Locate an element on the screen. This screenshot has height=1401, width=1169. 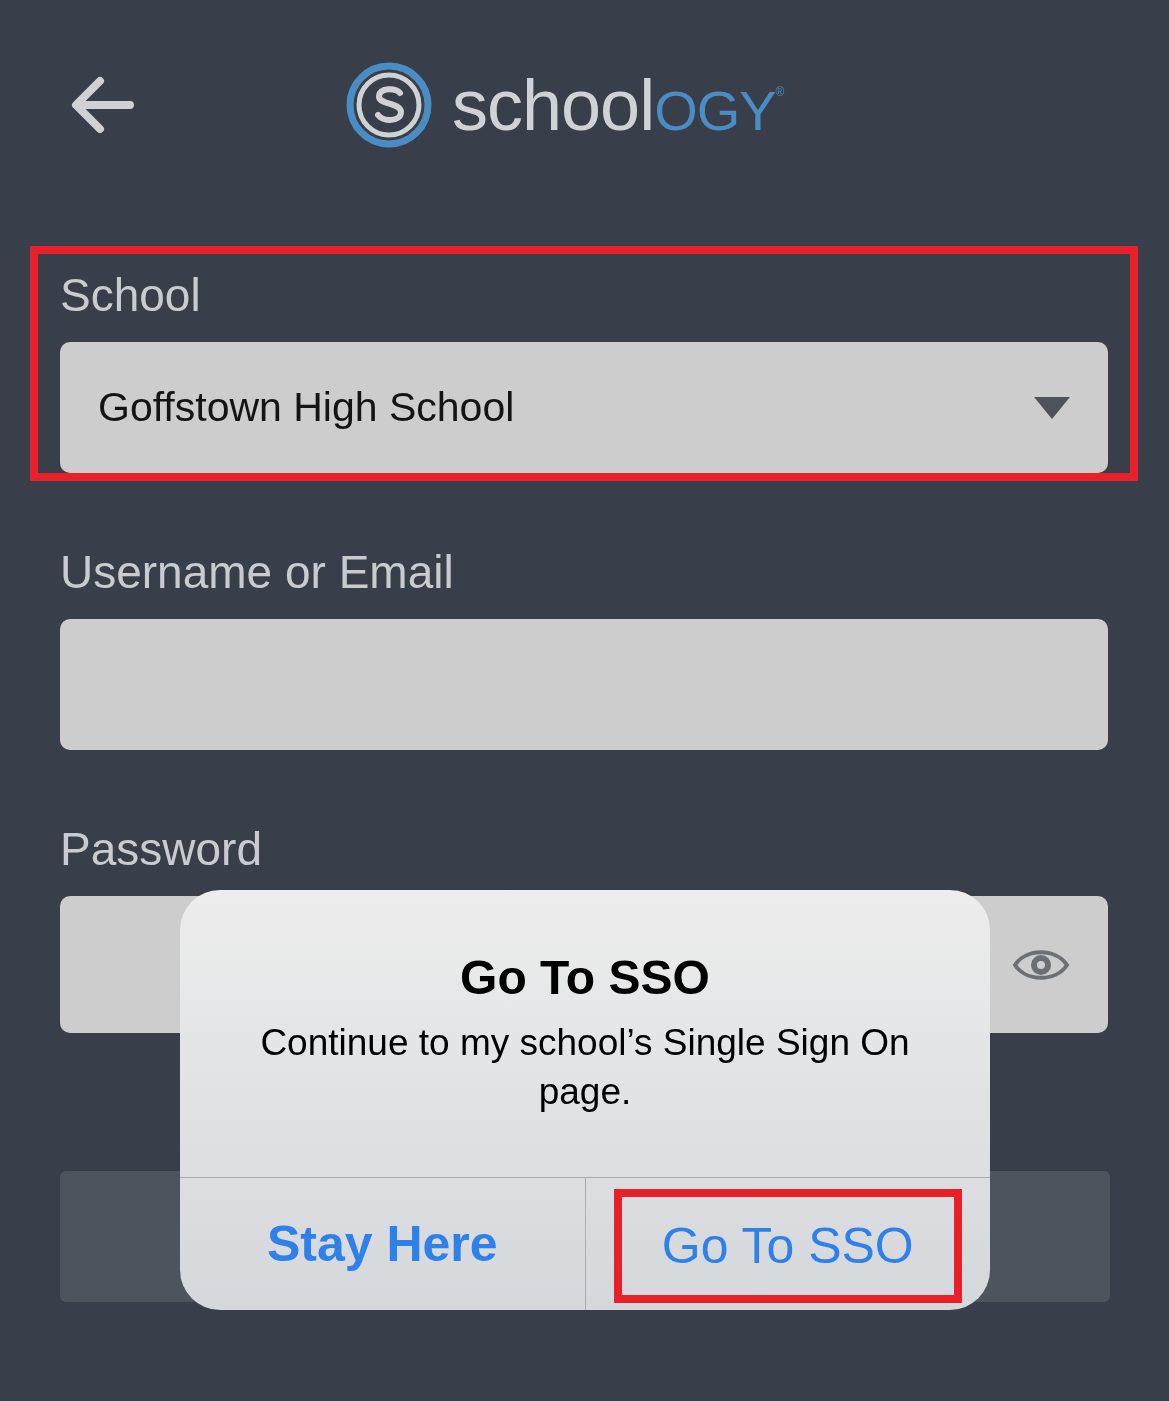
field-label: Password is located at coordinates (161, 849).